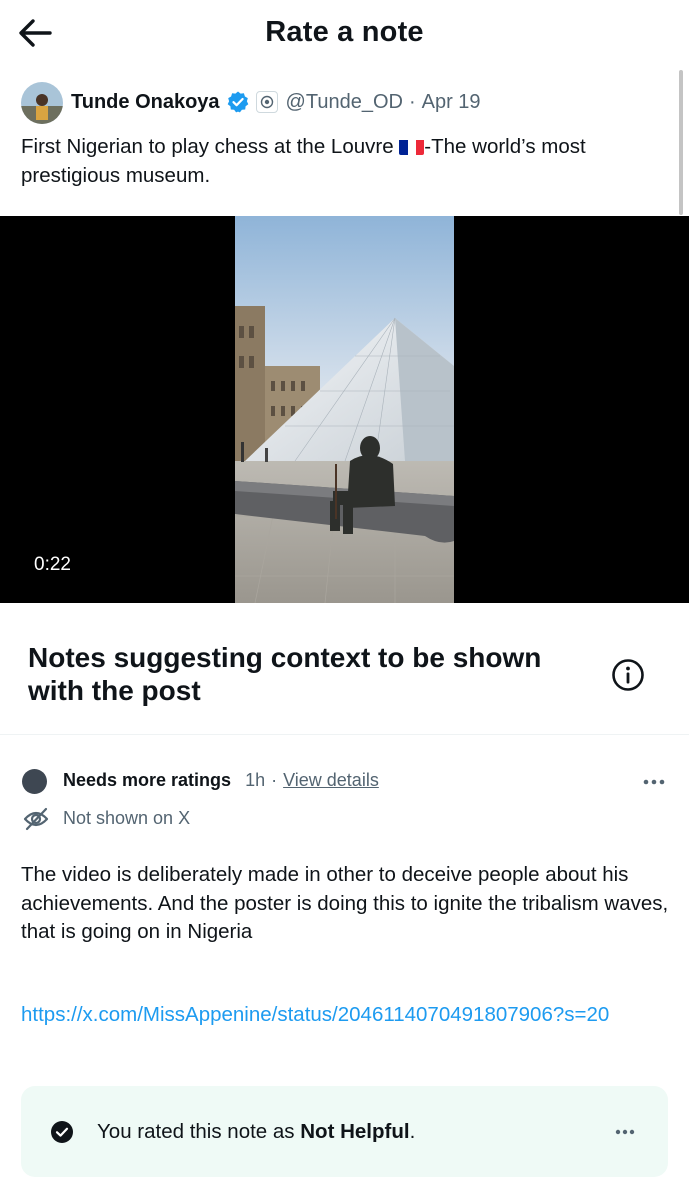 Image resolution: width=689 pixels, height=1200 pixels. What do you see at coordinates (412, 146) in the screenshot?
I see `france-flag-icon` at bounding box center [412, 146].